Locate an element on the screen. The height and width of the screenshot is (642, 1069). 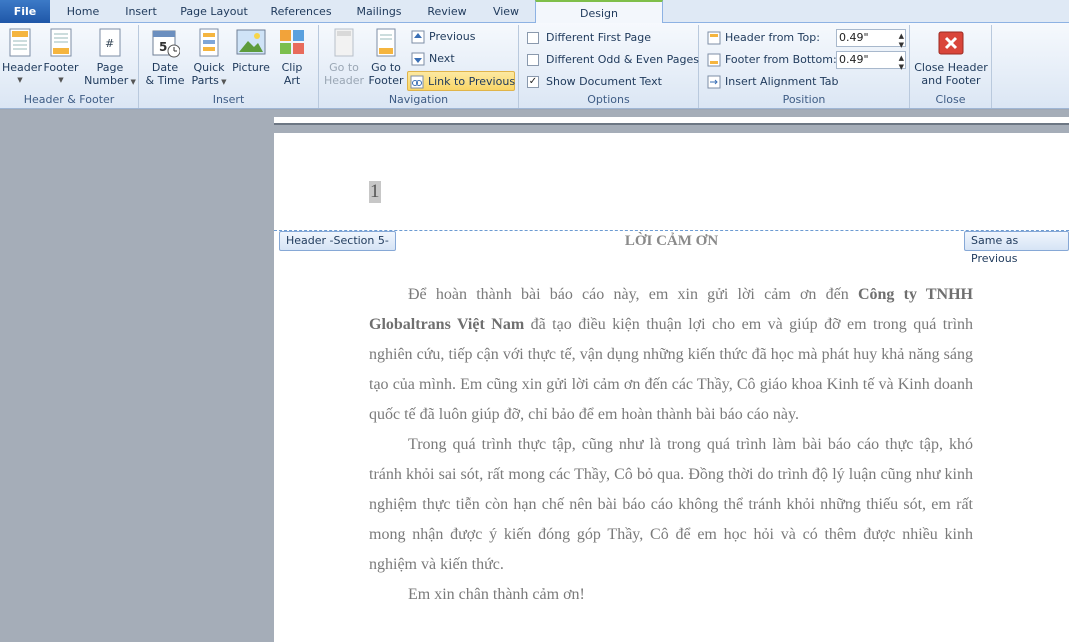
page-number-button: # Page Number ▼ is located at coordinates (110, 58).